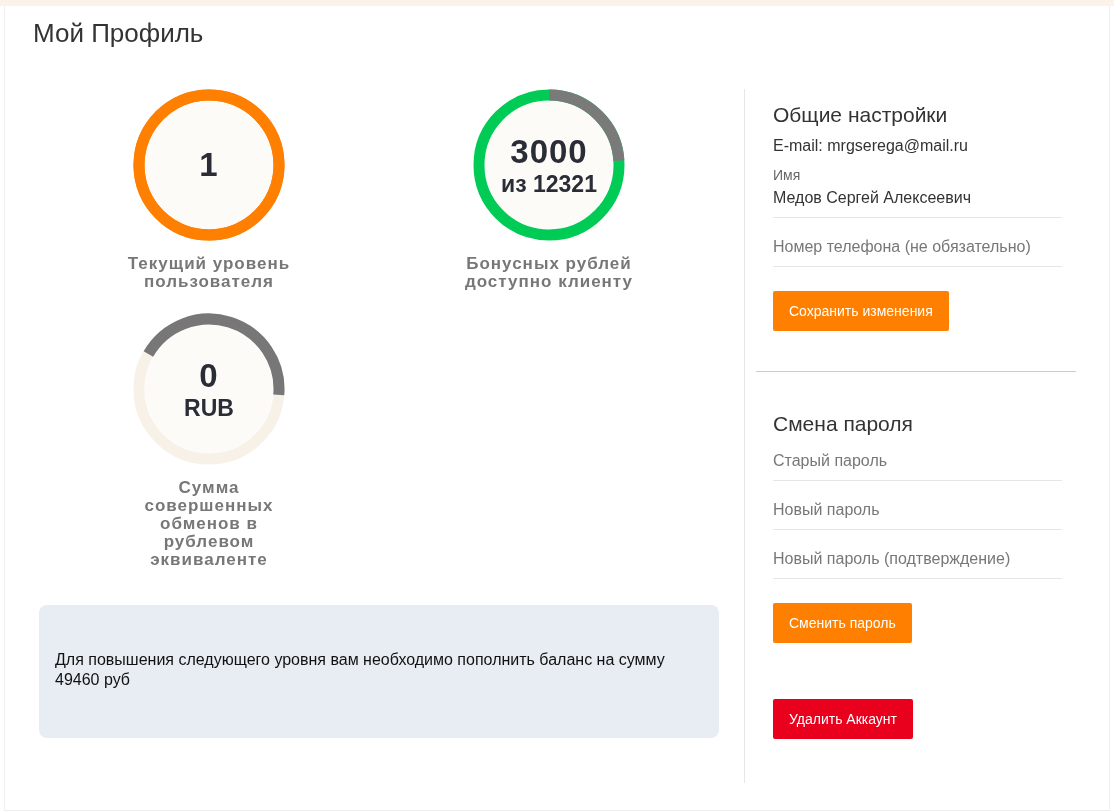  Describe the element at coordinates (917, 463) in the screenshot. I see `password-field: Старый пароль` at that location.